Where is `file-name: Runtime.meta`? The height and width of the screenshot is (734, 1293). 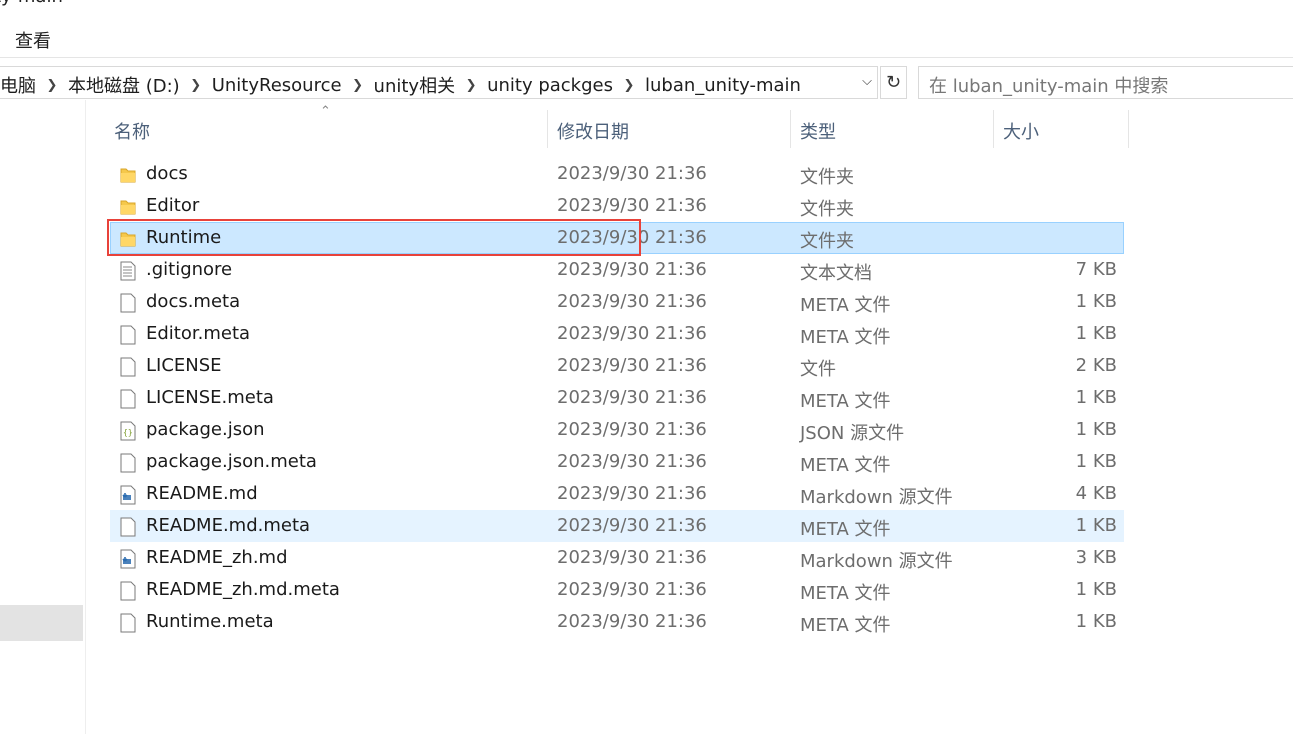 file-name: Runtime.meta is located at coordinates (210, 621).